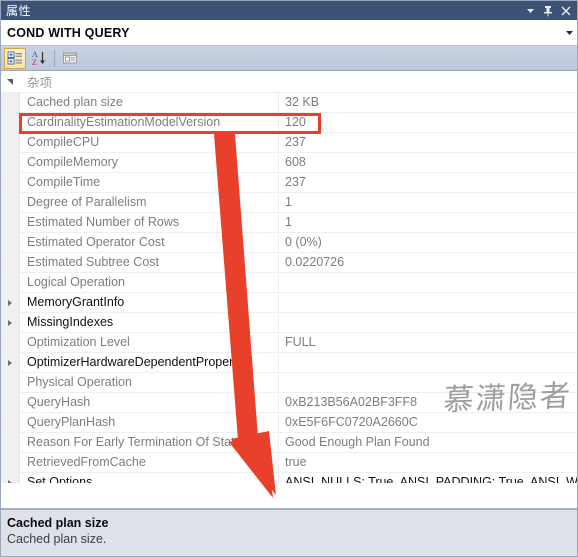 This screenshot has width=578, height=557. What do you see at coordinates (428, 162) in the screenshot?
I see `property-value: 608` at bounding box center [428, 162].